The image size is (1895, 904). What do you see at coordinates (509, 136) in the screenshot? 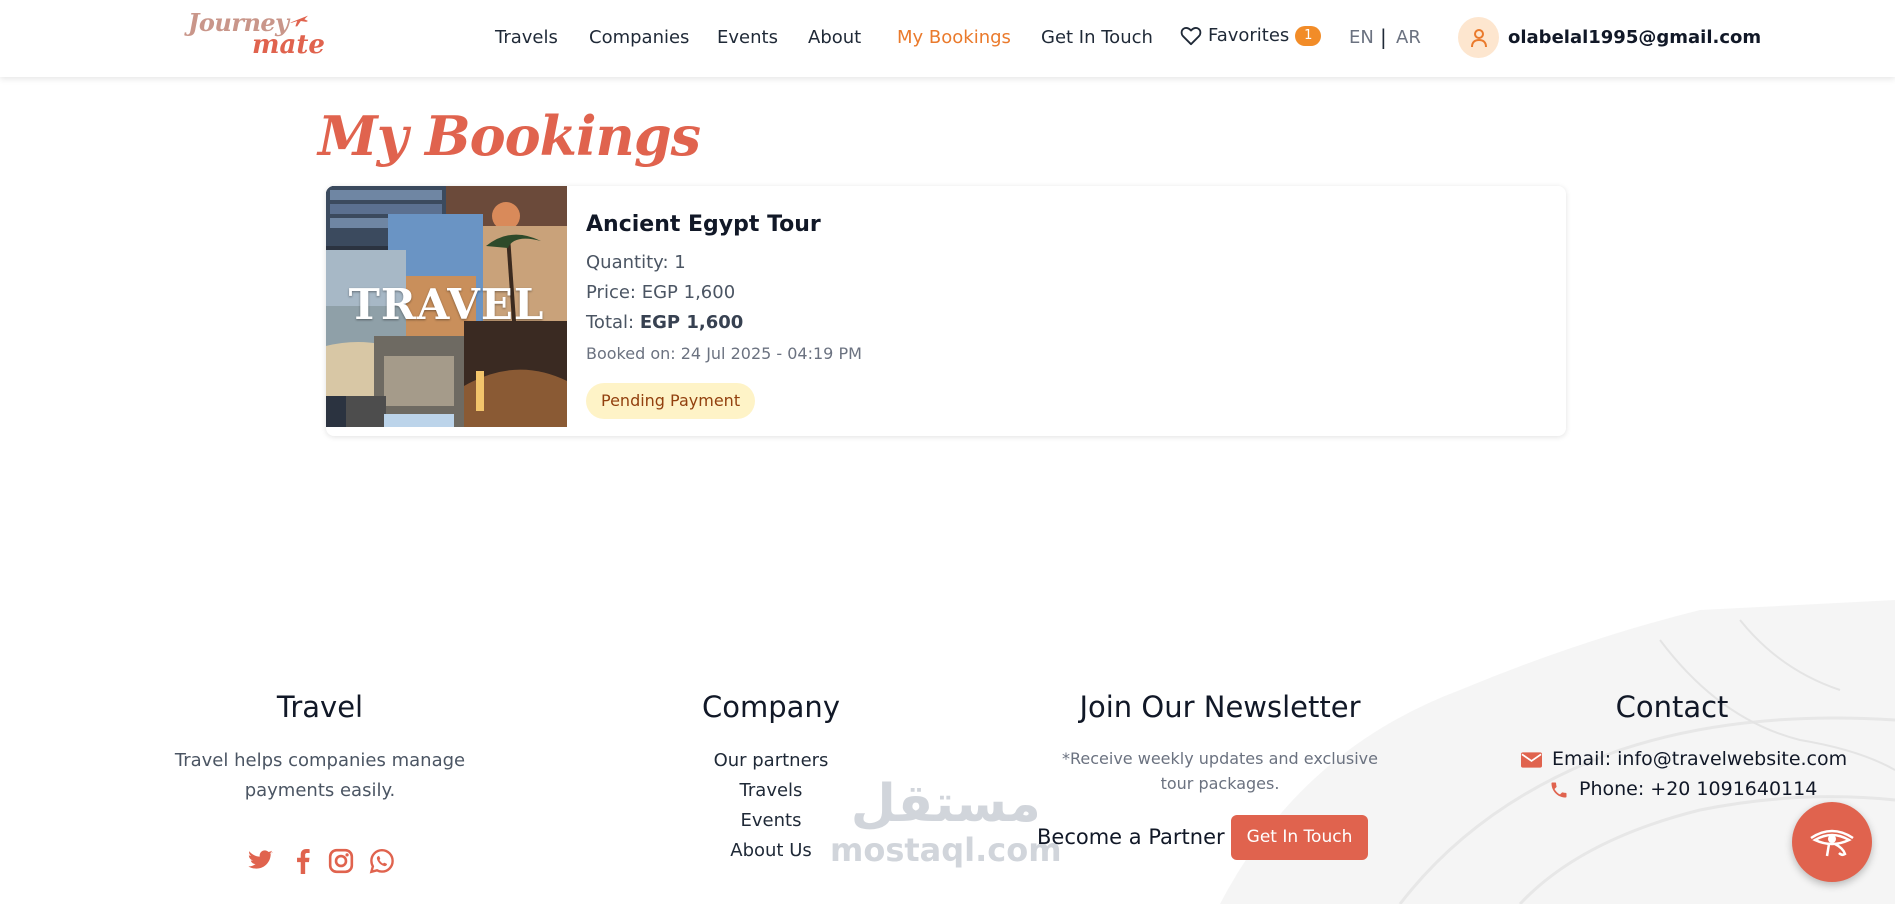
I see `page-title: My Bookings` at bounding box center [509, 136].